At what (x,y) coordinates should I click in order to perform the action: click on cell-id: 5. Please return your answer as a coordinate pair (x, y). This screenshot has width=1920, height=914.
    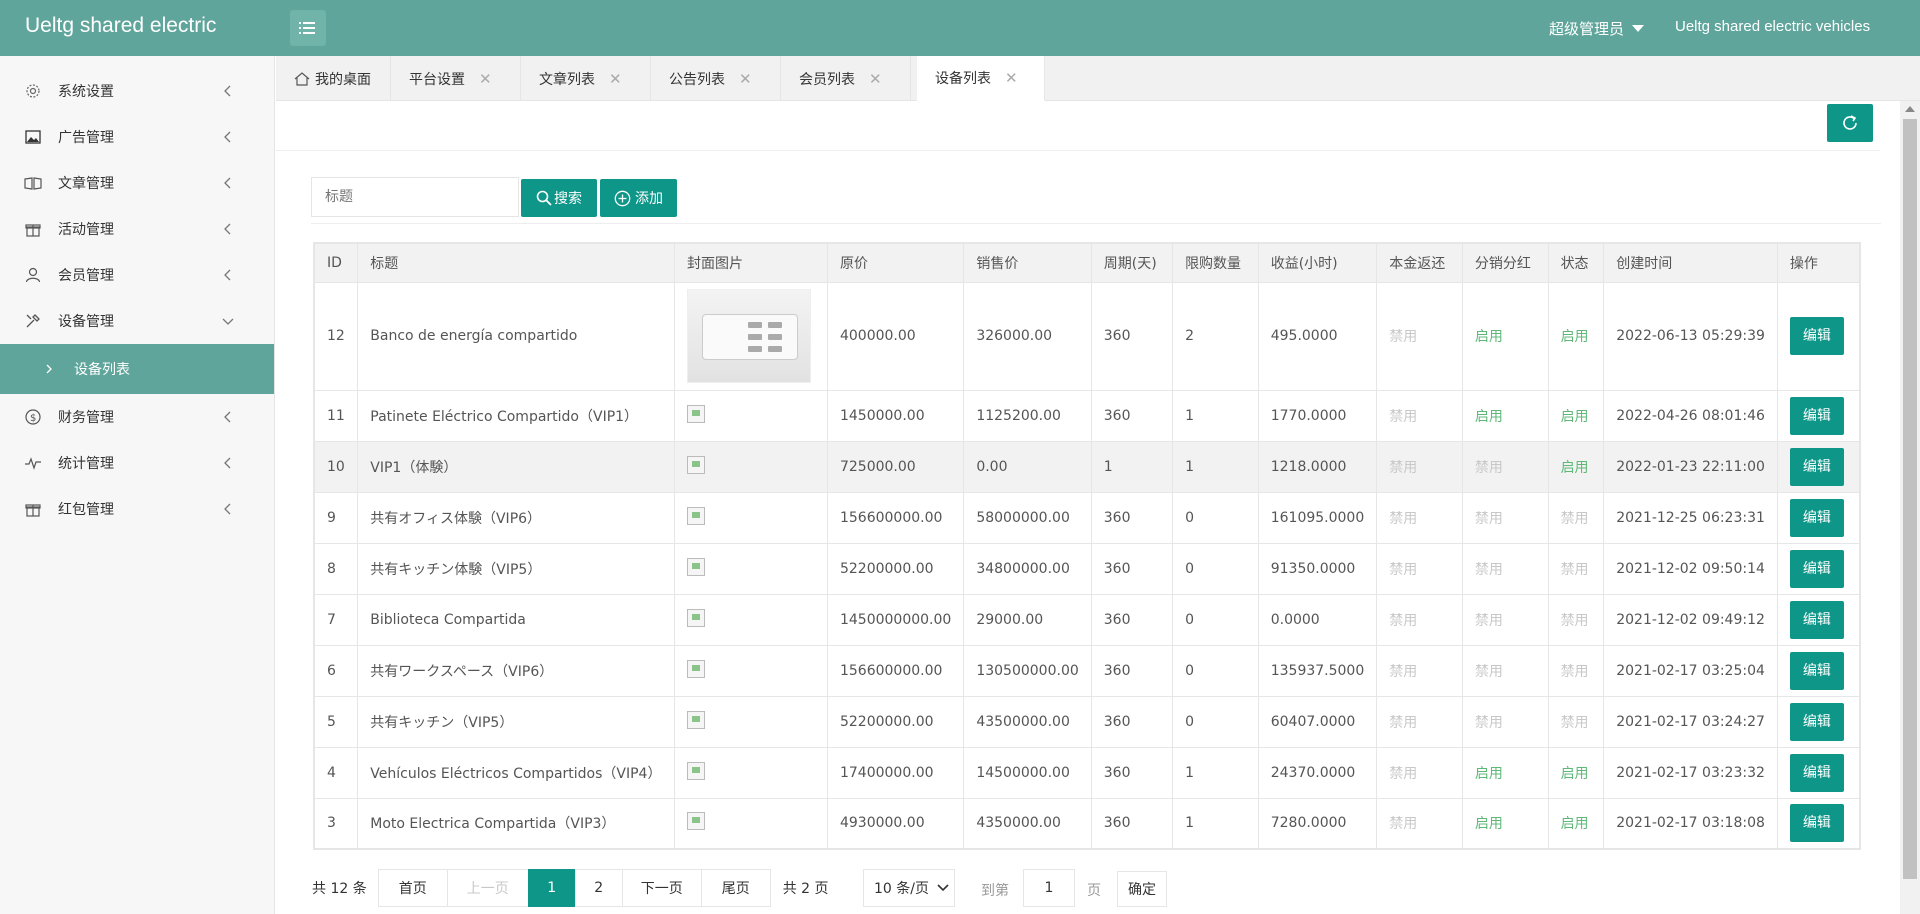
    Looking at the image, I should click on (336, 721).